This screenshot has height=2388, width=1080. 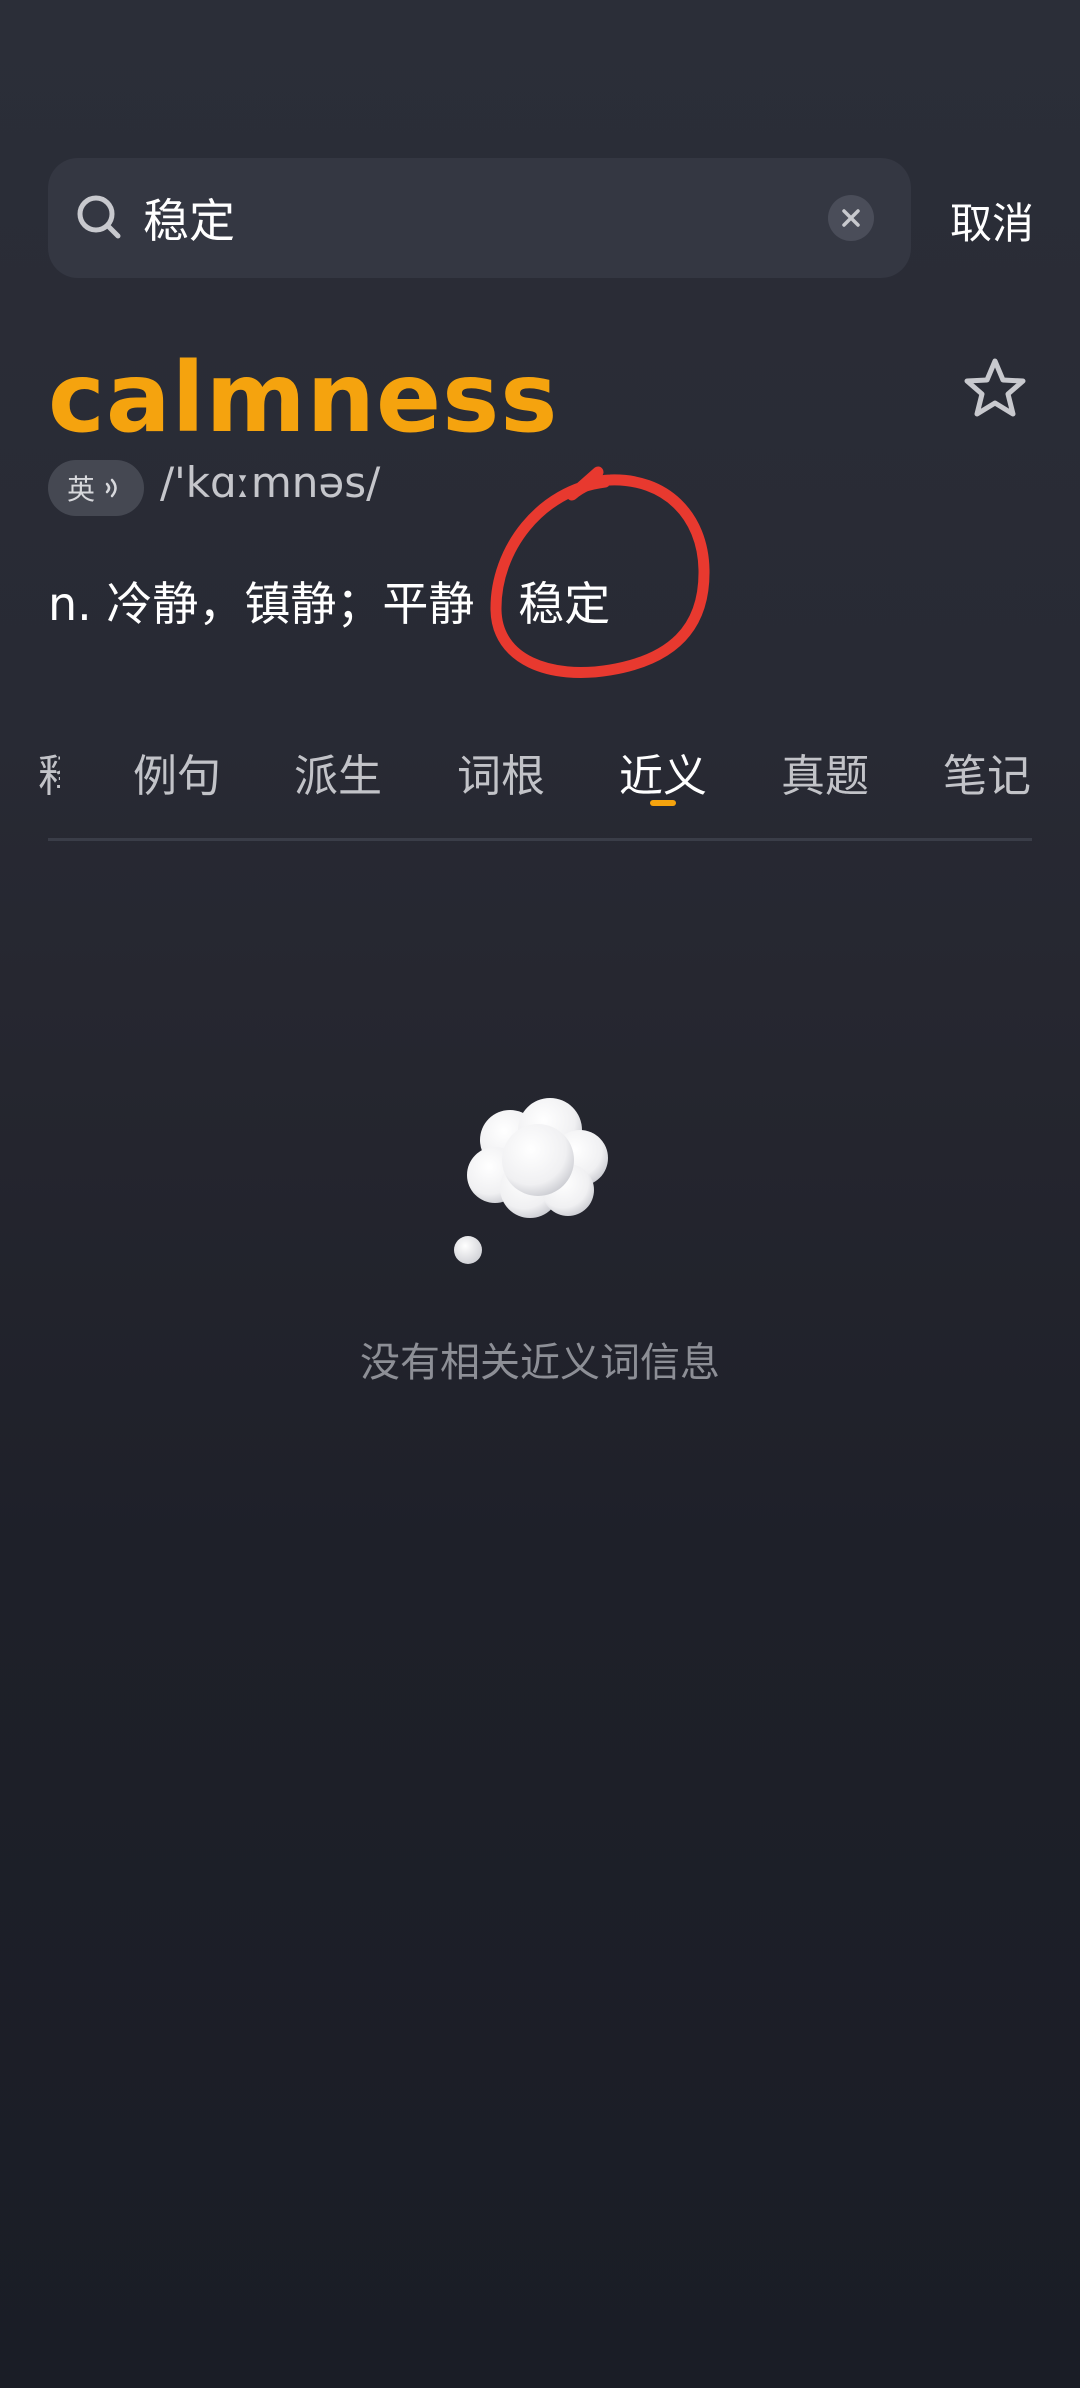 I want to click on tab-bar: 释 例句 派生 词根 近义 真题 笔记, so click(x=540, y=785).